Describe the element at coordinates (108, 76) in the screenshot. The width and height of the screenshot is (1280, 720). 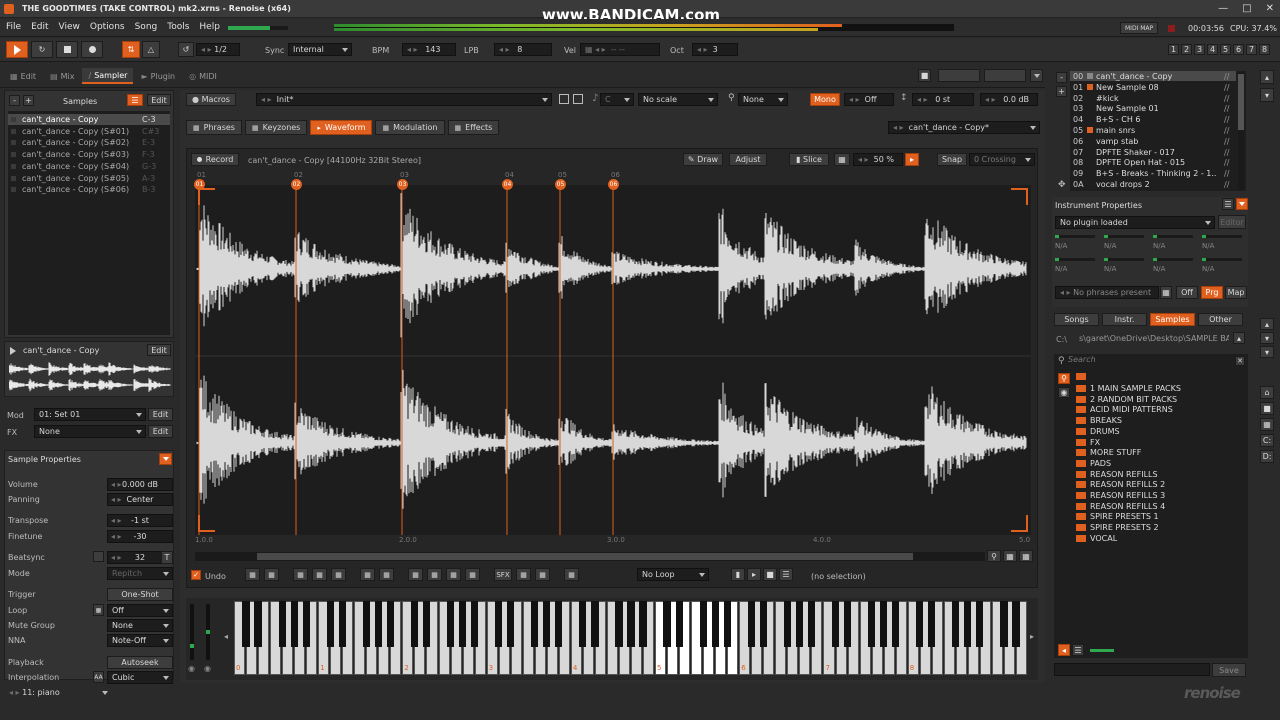
I see `tab-sampler: ∕ Sampler` at that location.